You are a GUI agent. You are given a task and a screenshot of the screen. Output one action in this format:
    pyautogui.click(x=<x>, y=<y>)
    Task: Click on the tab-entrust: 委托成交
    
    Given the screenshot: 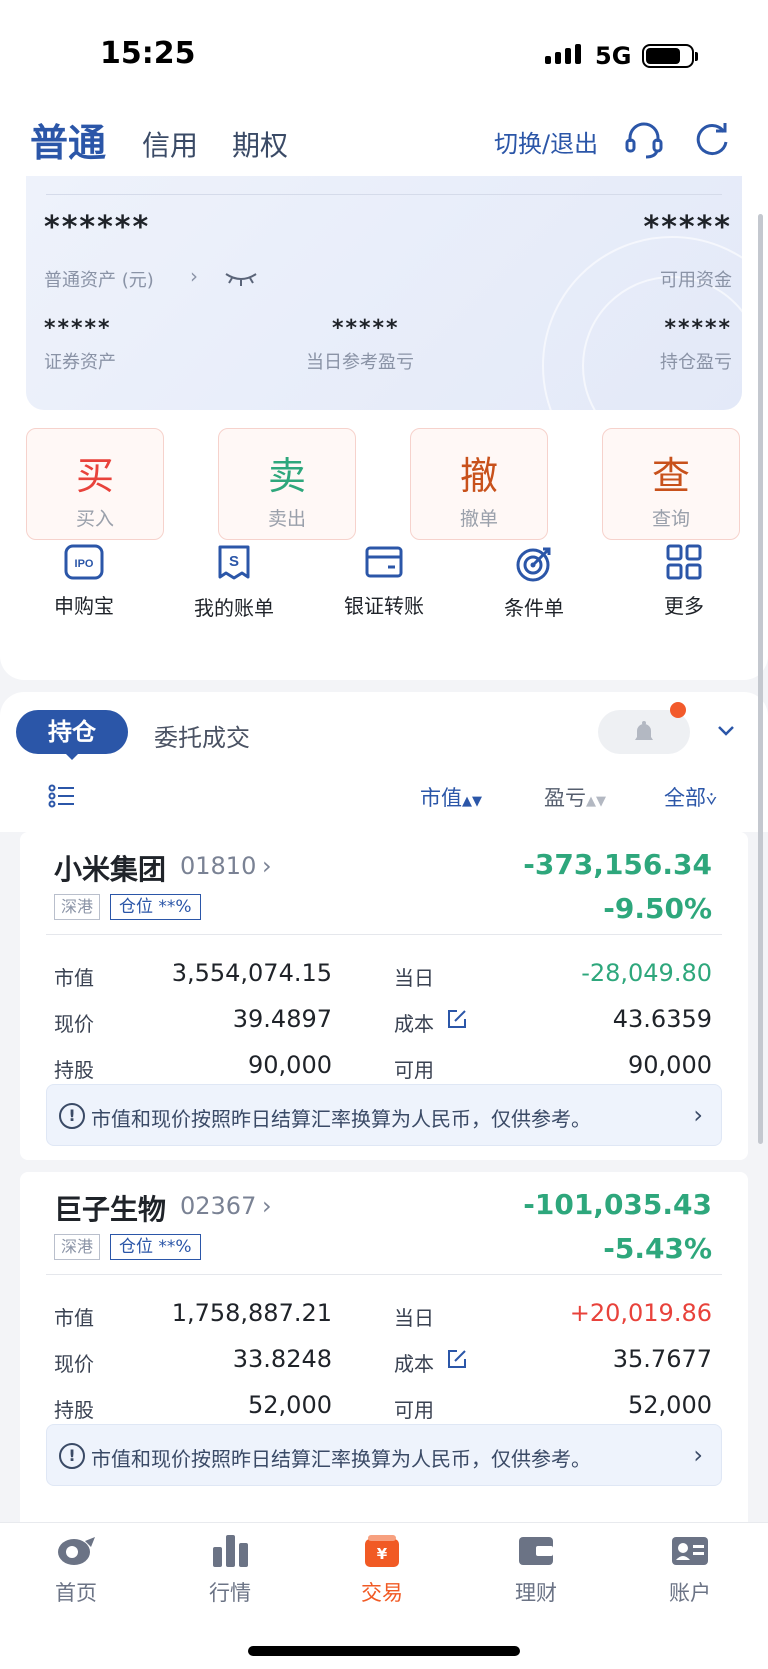 What is the action you would take?
    pyautogui.click(x=202, y=735)
    